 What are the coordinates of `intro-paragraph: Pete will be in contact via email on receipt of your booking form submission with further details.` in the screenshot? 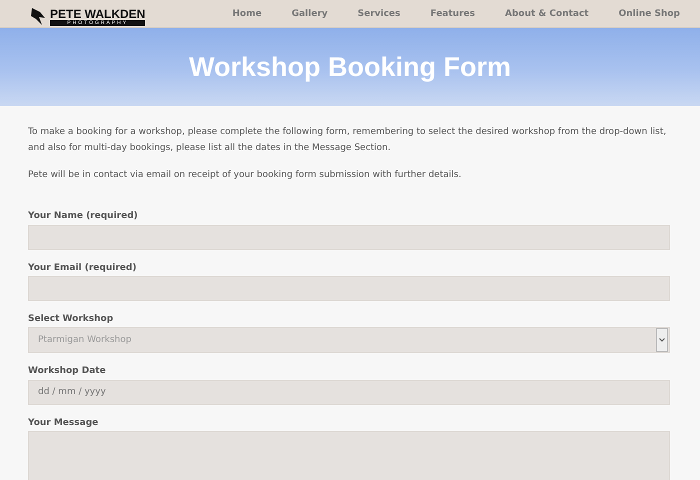 It's located at (245, 175).